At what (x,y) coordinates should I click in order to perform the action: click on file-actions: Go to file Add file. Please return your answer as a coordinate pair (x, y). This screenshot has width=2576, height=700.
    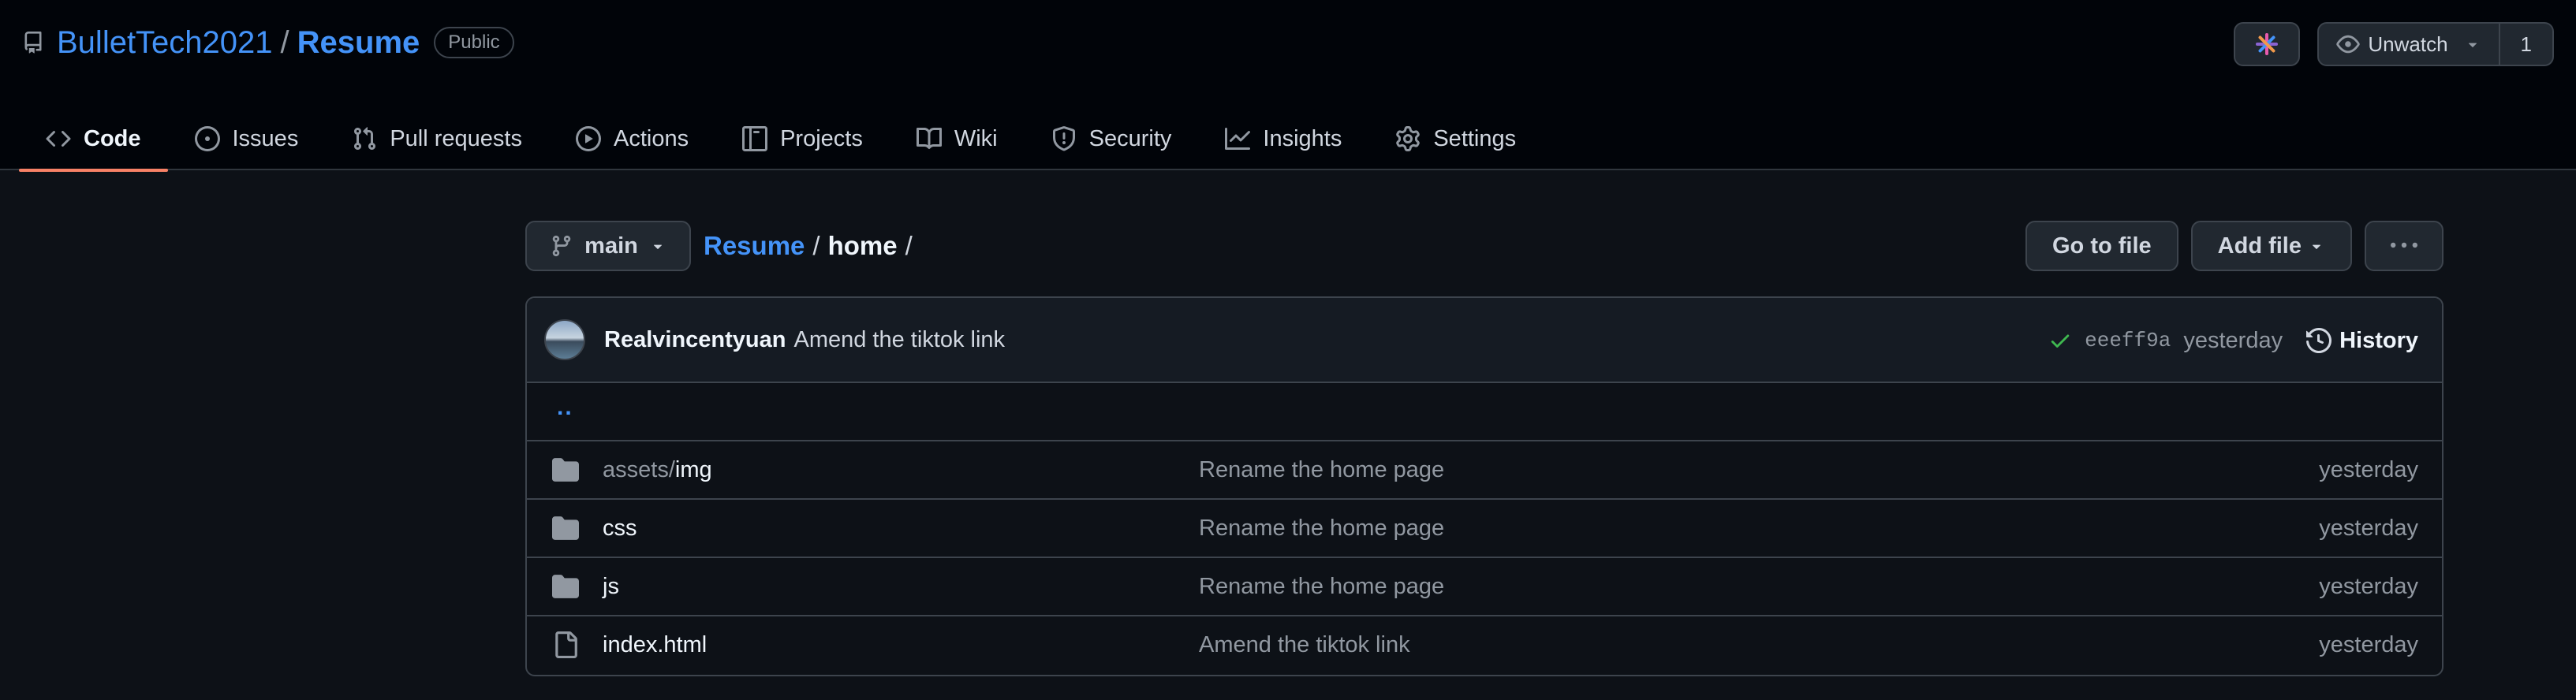
    Looking at the image, I should click on (2234, 246).